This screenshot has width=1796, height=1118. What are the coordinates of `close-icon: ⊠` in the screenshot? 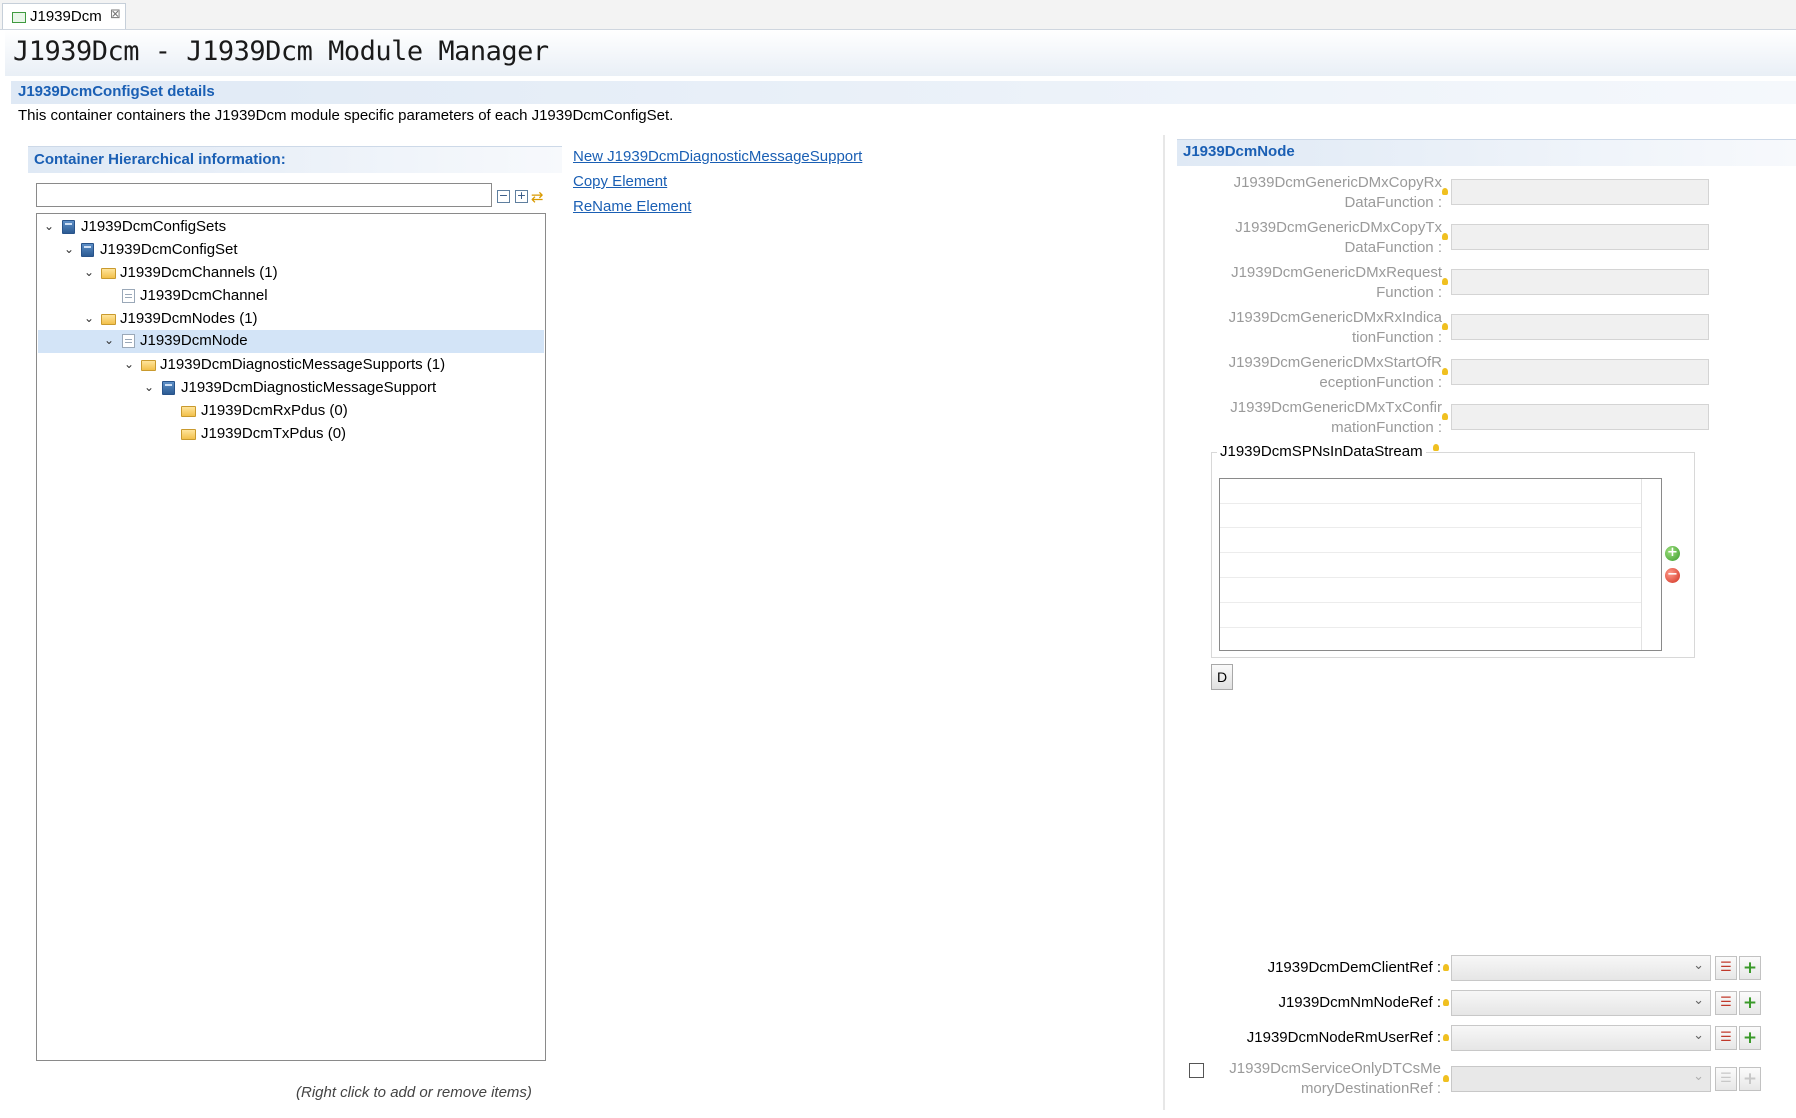 It's located at (115, 14).